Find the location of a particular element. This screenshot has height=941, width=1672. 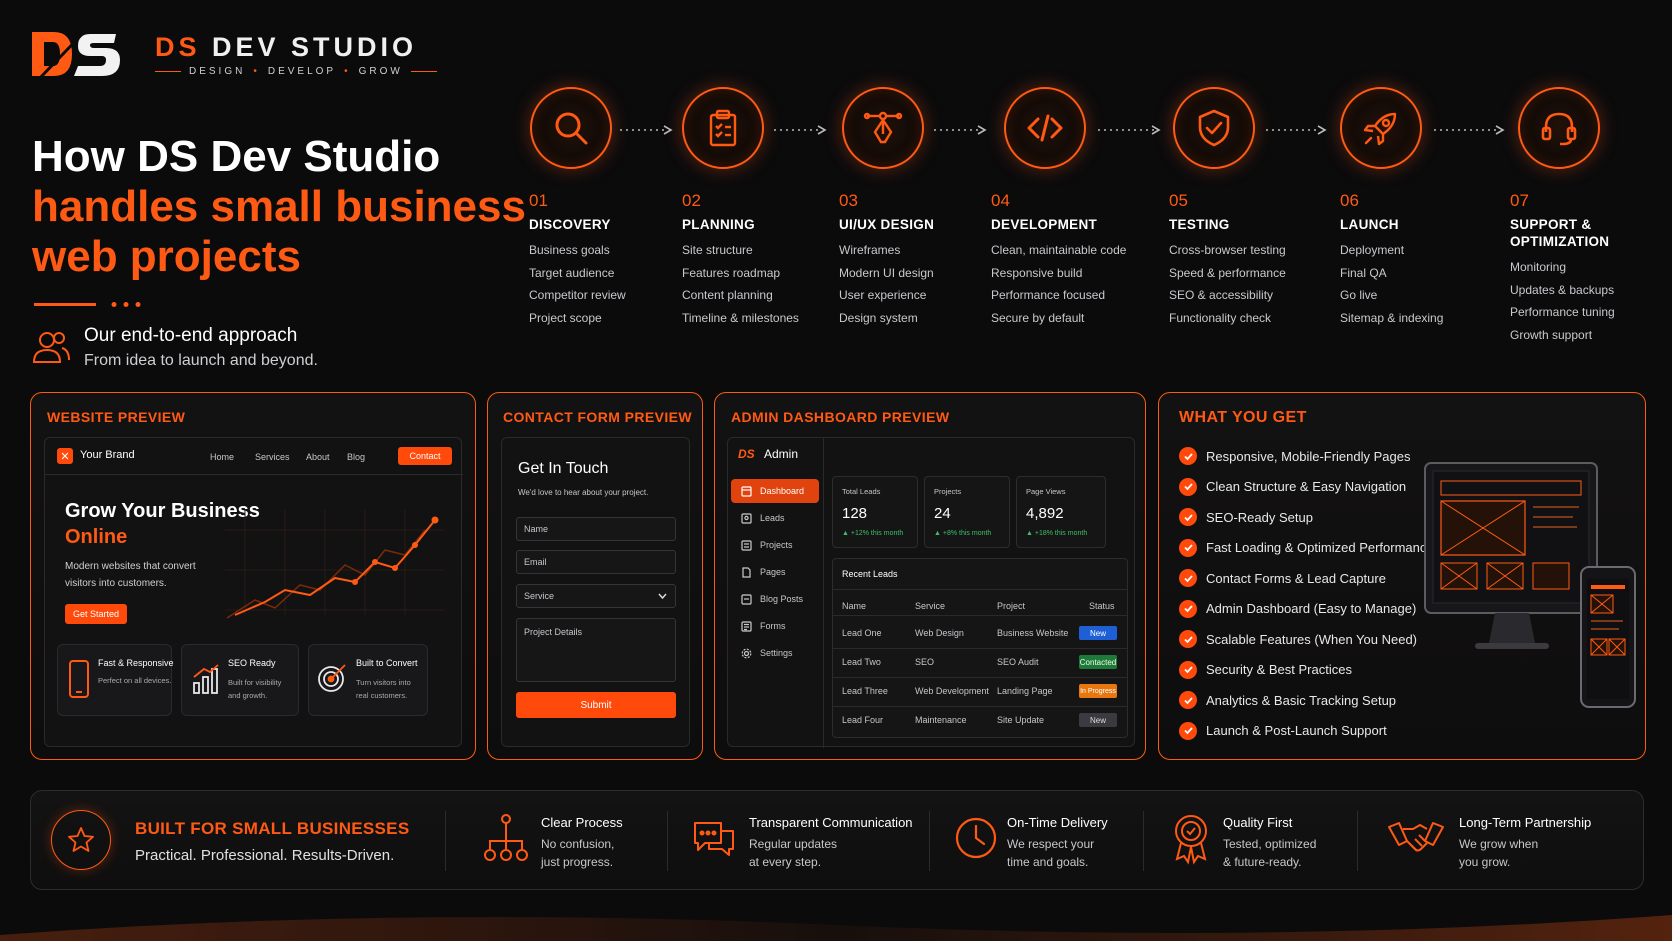

feature-desc-line: real customers. is located at coordinates (382, 695).